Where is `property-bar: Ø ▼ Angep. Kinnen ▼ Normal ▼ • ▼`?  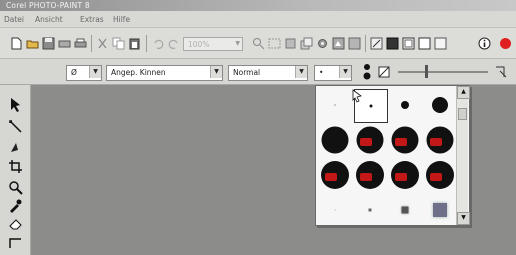
property-bar: Ø ▼ Angep. Kinnen ▼ Normal ▼ • ▼ is located at coordinates (258, 72).